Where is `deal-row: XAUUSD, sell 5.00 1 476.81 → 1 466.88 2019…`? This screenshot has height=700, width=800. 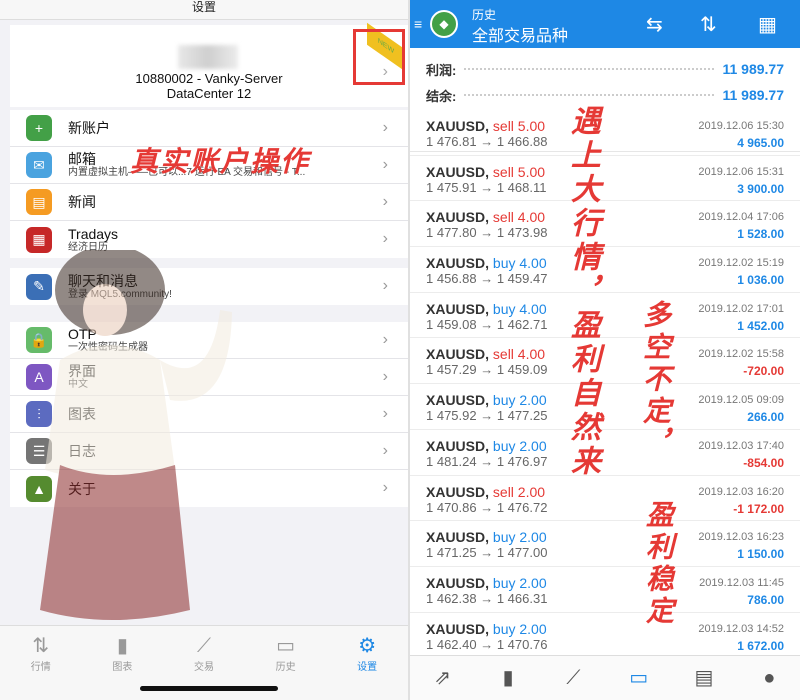
deal-row: XAUUSD, sell 5.00 1 476.81 → 1 466.88 2019… is located at coordinates (605, 133).